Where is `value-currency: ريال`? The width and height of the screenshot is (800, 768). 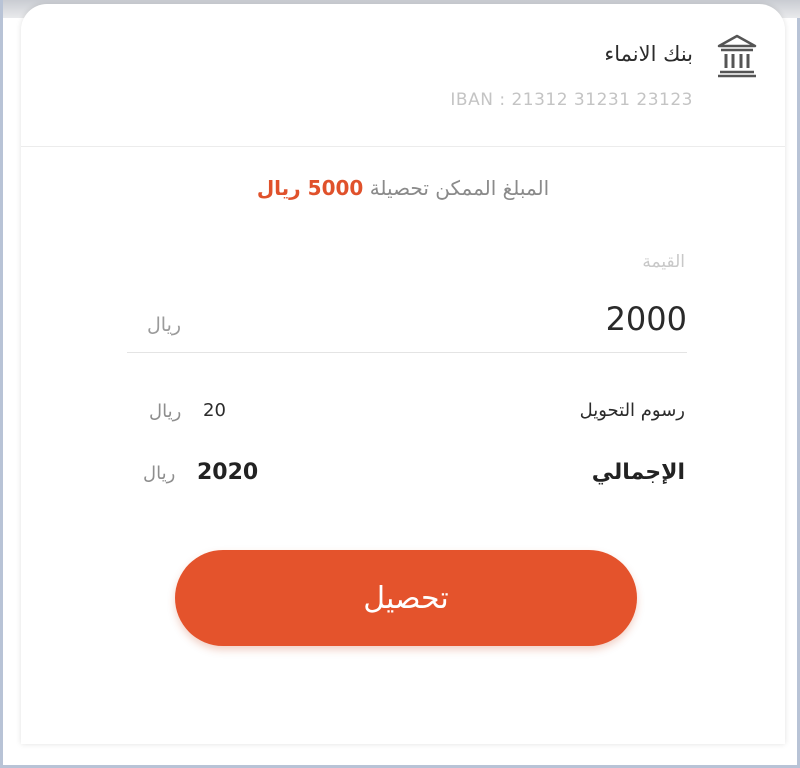
value-currency: ريال is located at coordinates (164, 325).